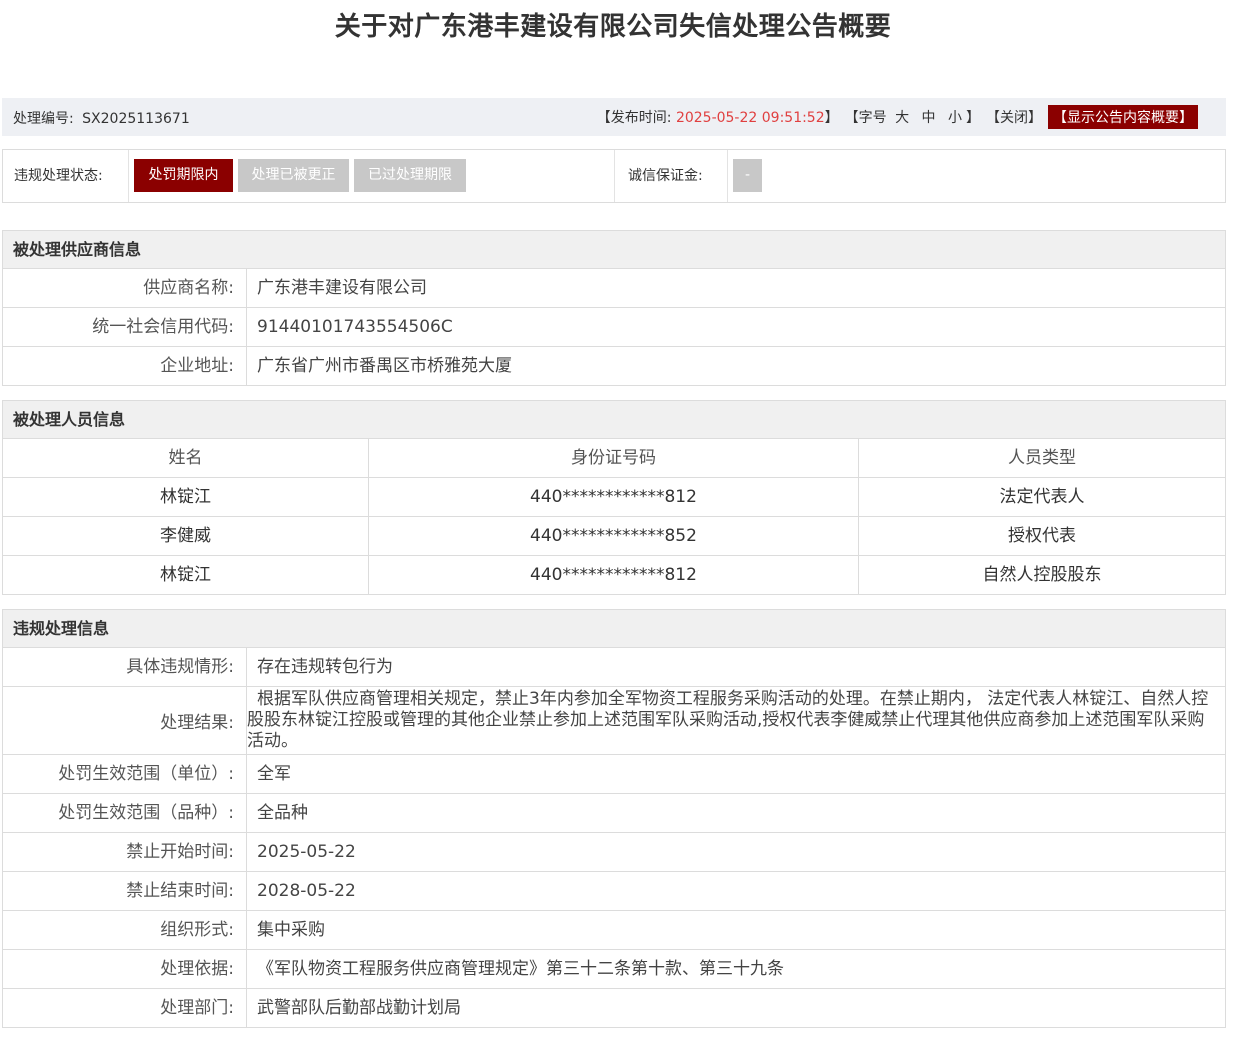 This screenshot has width=1254, height=1063. I want to click on font-size-medium-button: 中, so click(929, 118).